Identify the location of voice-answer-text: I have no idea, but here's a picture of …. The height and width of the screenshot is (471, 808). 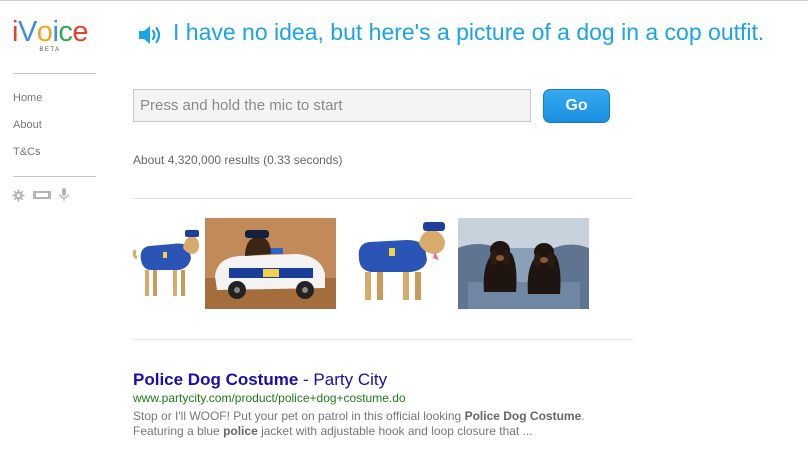
(469, 32).